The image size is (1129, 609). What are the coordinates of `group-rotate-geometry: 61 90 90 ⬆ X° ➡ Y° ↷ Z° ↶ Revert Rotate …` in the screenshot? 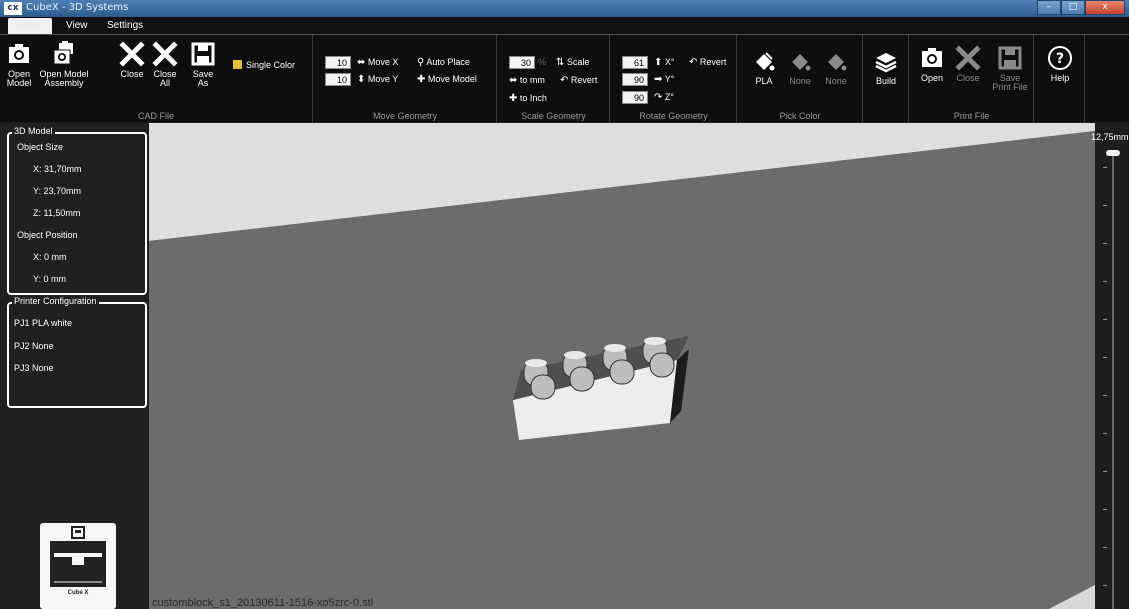 It's located at (674, 79).